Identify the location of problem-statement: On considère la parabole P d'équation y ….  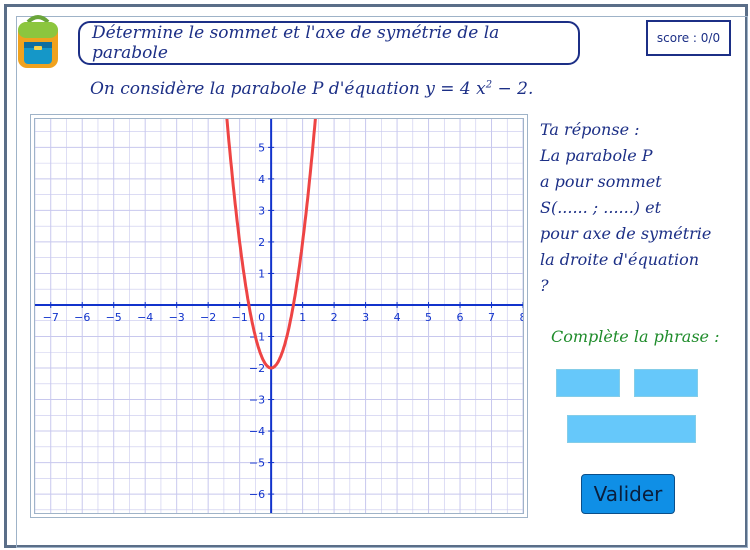
(311, 89).